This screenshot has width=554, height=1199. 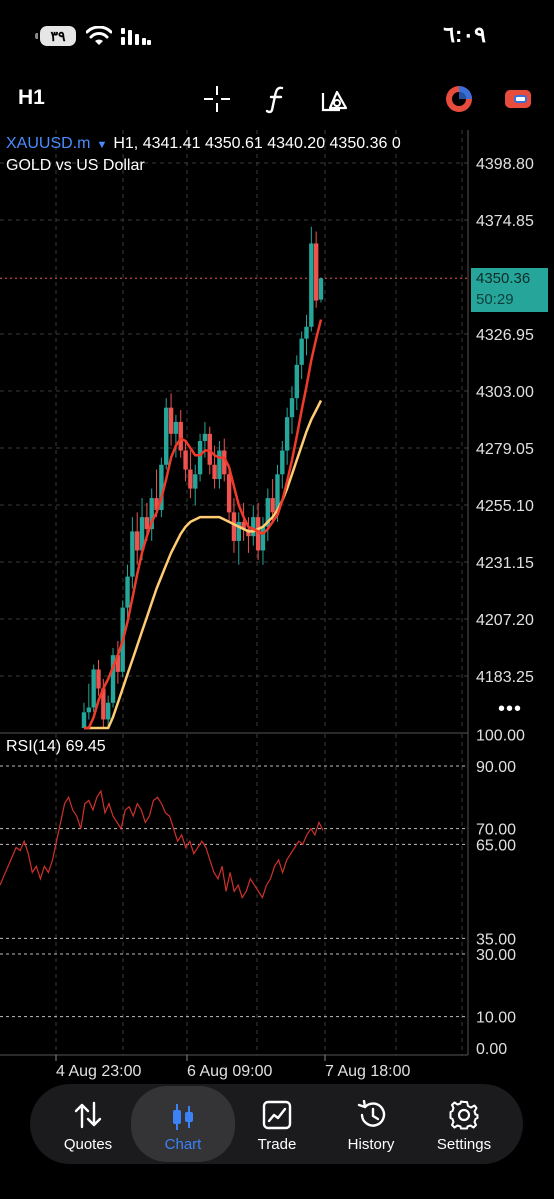 I want to click on price-tick-label: 4374.85, so click(x=505, y=221).